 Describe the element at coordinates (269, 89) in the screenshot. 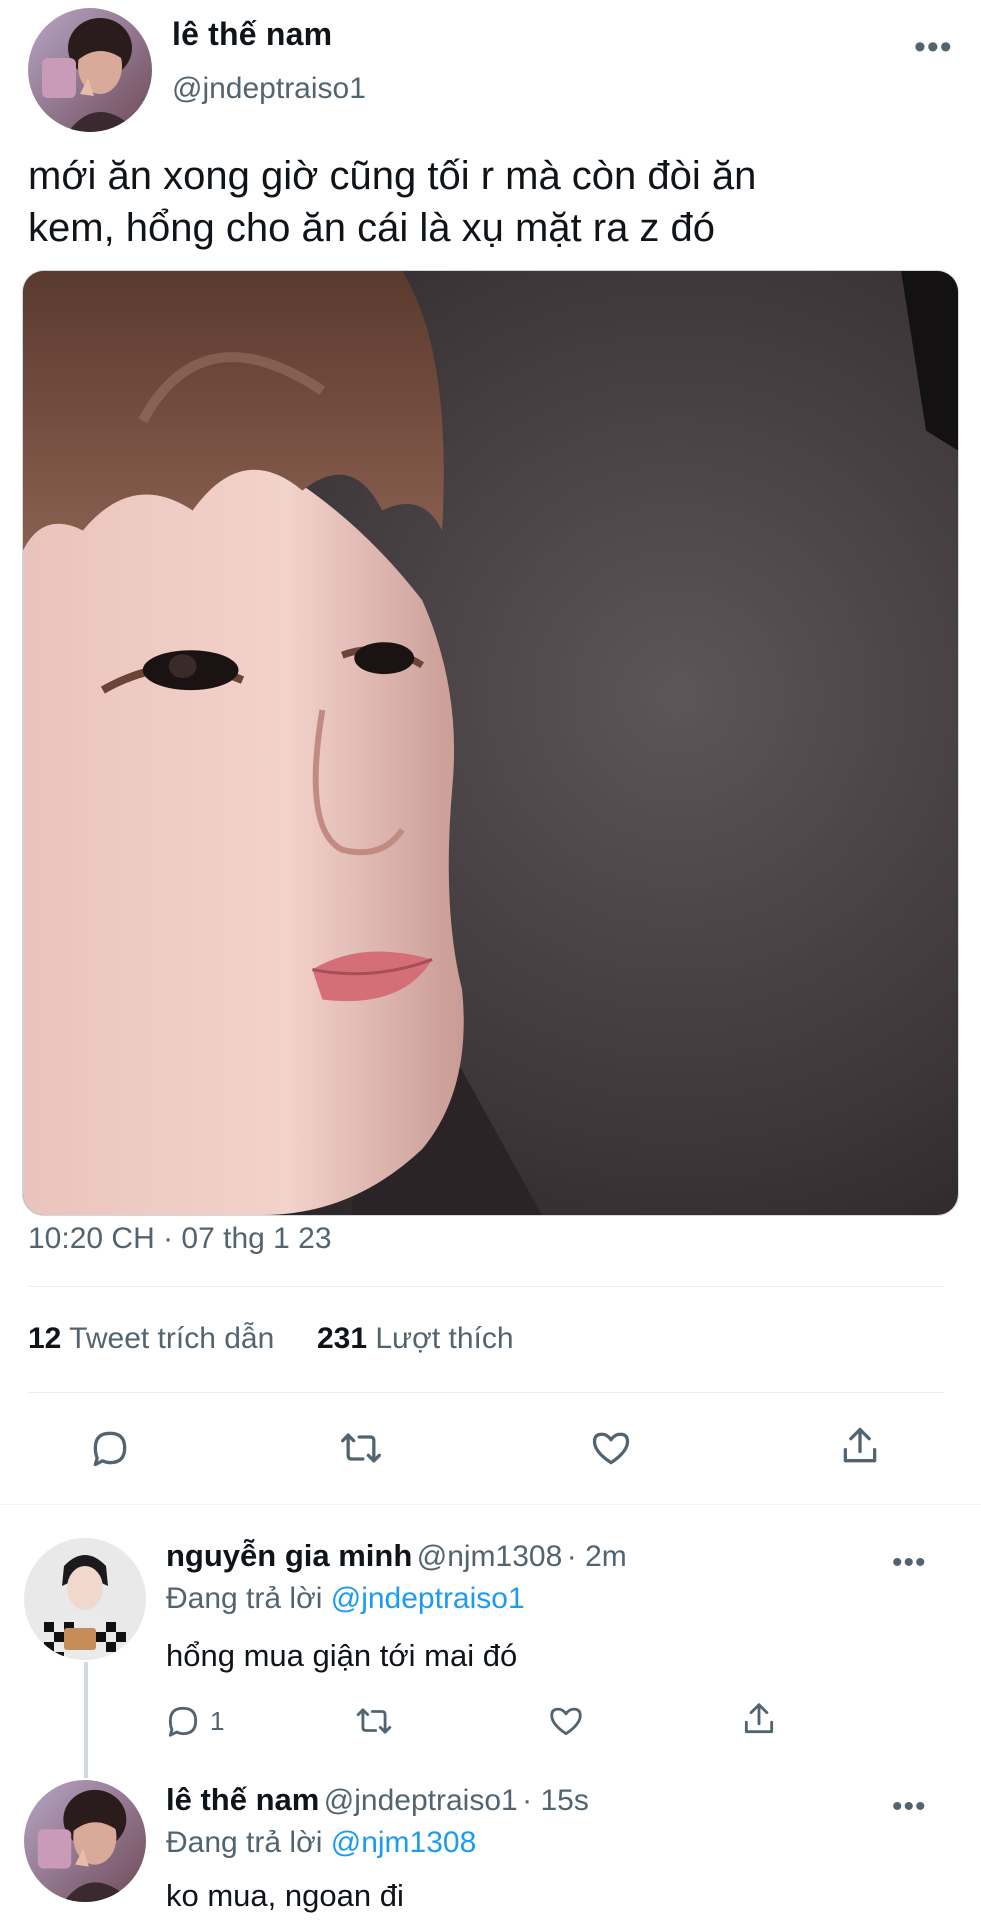

I see `author-handle: @jndeptraiso1` at that location.